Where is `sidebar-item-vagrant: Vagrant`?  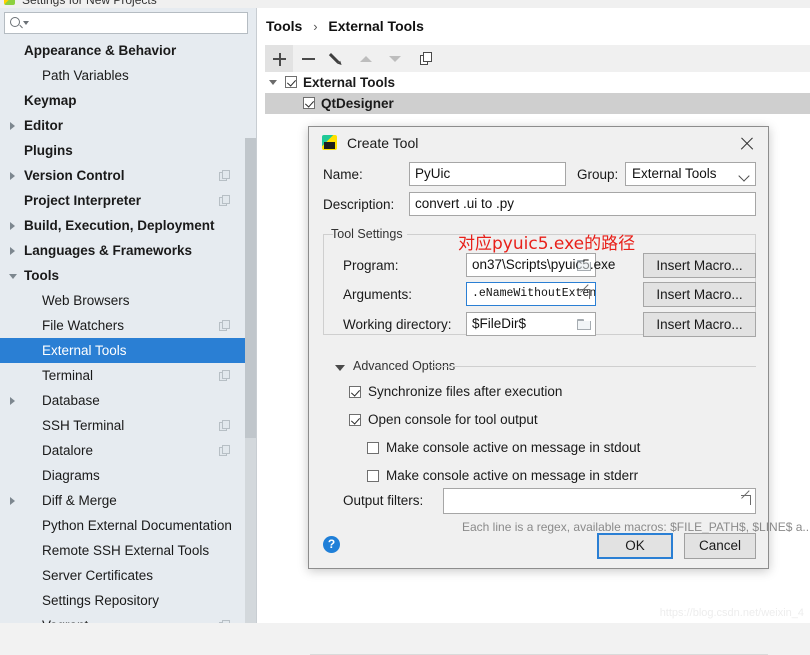 sidebar-item-vagrant: Vagrant is located at coordinates (128, 618).